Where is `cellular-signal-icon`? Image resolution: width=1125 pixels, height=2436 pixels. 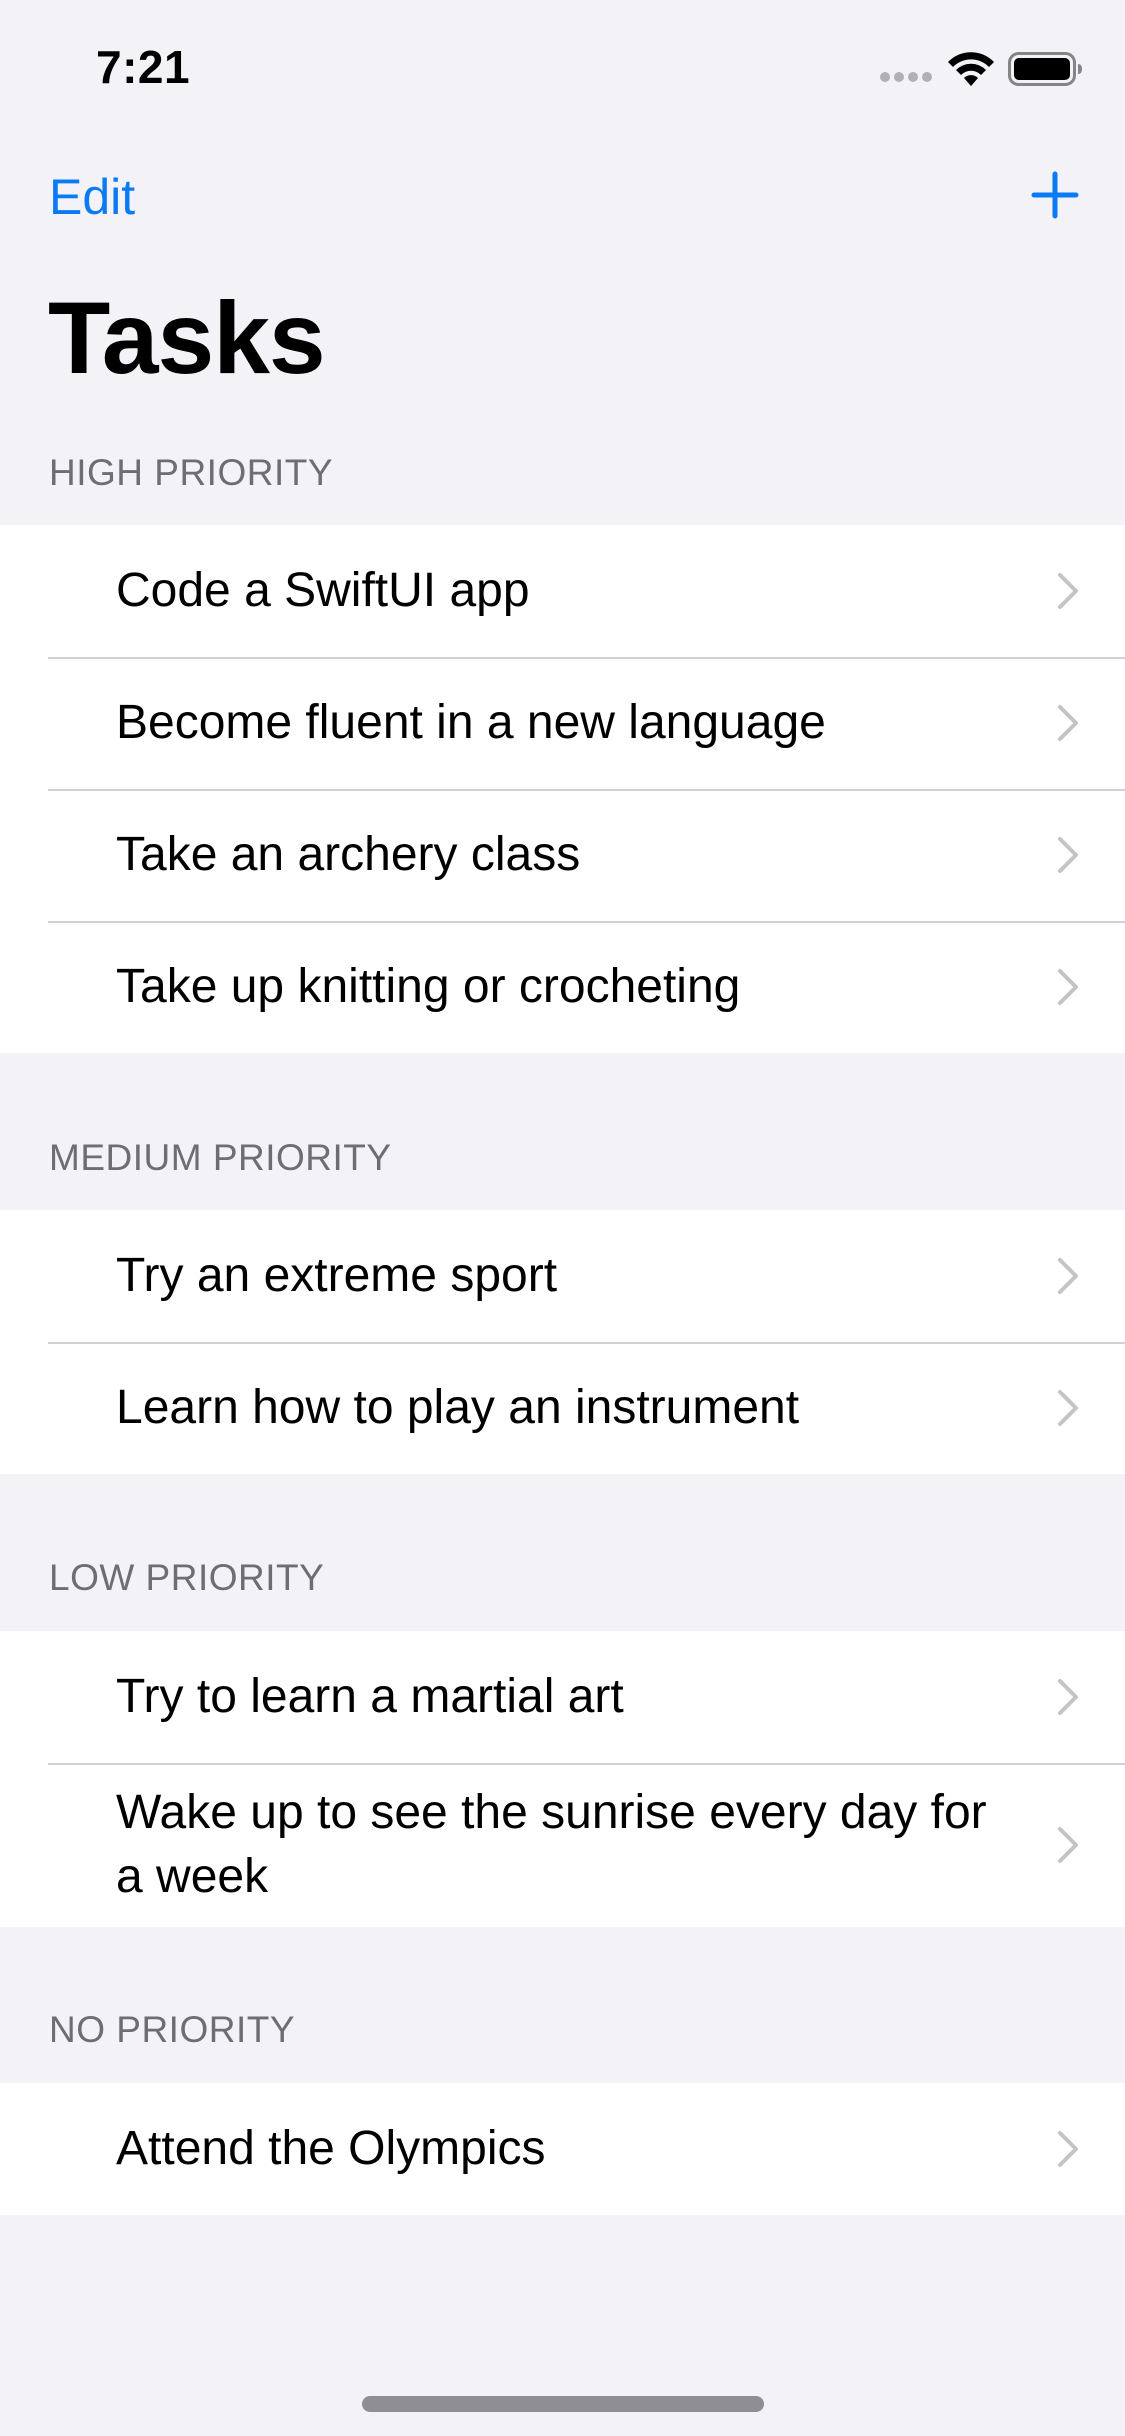
cellular-signal-icon is located at coordinates (907, 78).